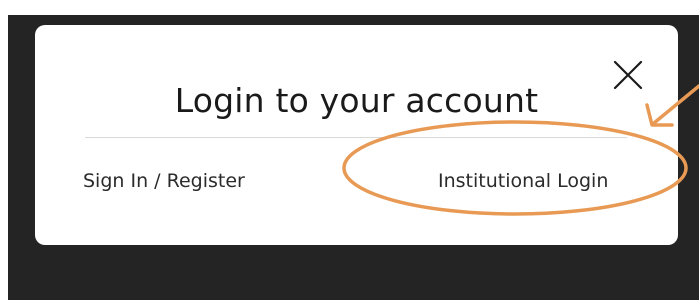 Image resolution: width=699 pixels, height=300 pixels. Describe the element at coordinates (523, 181) in the screenshot. I see `tab-institutional-login: Institutional Login` at that location.